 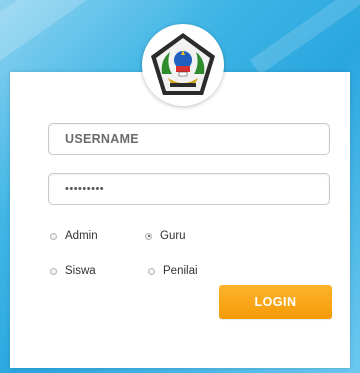 What do you see at coordinates (148, 236) in the screenshot?
I see `radio-circle-checked-icon` at bounding box center [148, 236].